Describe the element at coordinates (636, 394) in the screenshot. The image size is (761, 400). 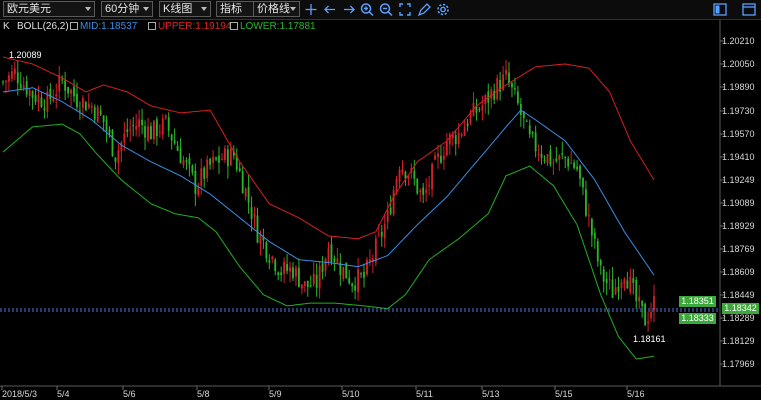
I see `x-tick-label: 5/16` at that location.